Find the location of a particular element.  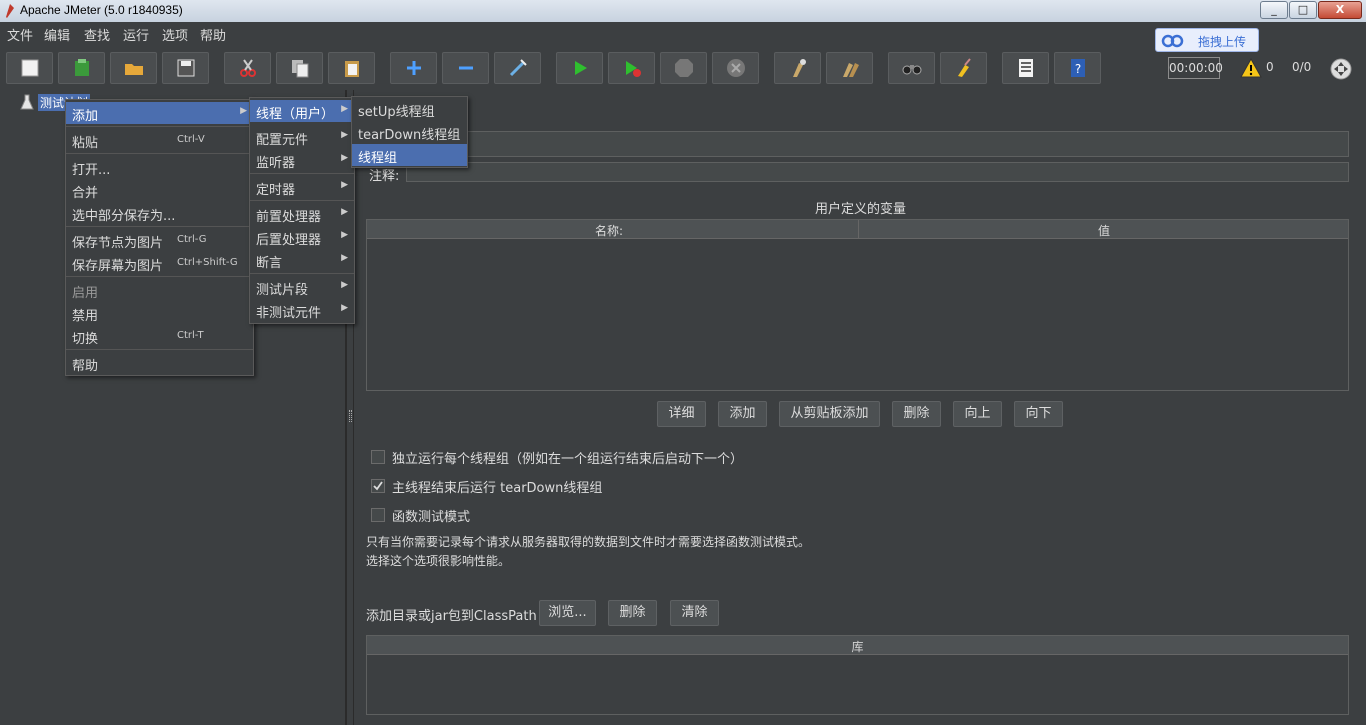

help-book-icon: ? is located at coordinates (1077, 68).